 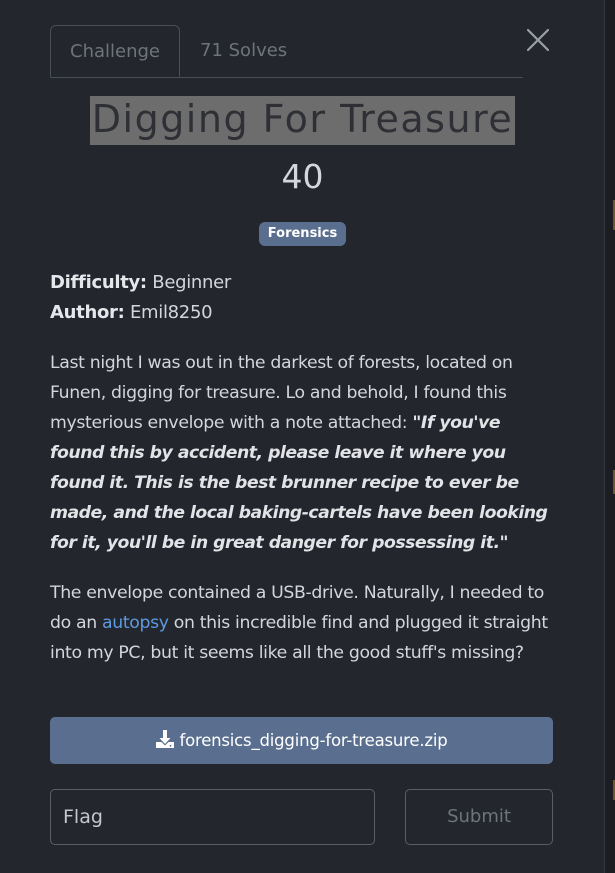 I want to click on download-icon, so click(x=165, y=739).